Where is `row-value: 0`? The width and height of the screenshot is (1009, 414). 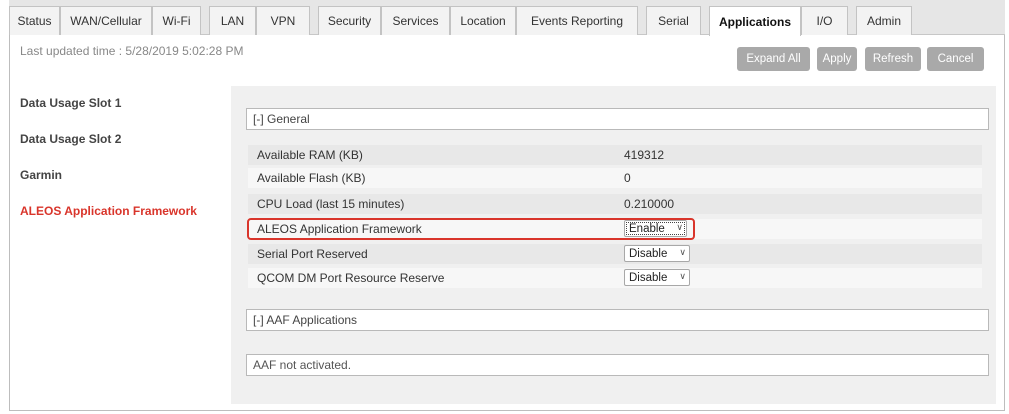 row-value: 0 is located at coordinates (627, 178).